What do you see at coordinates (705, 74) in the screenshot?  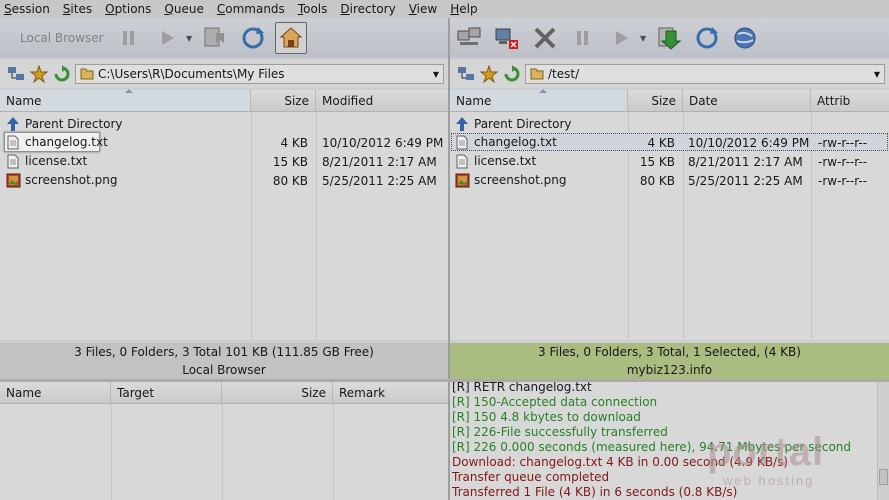 I see `remote-path-combobox: /test/ ▼` at bounding box center [705, 74].